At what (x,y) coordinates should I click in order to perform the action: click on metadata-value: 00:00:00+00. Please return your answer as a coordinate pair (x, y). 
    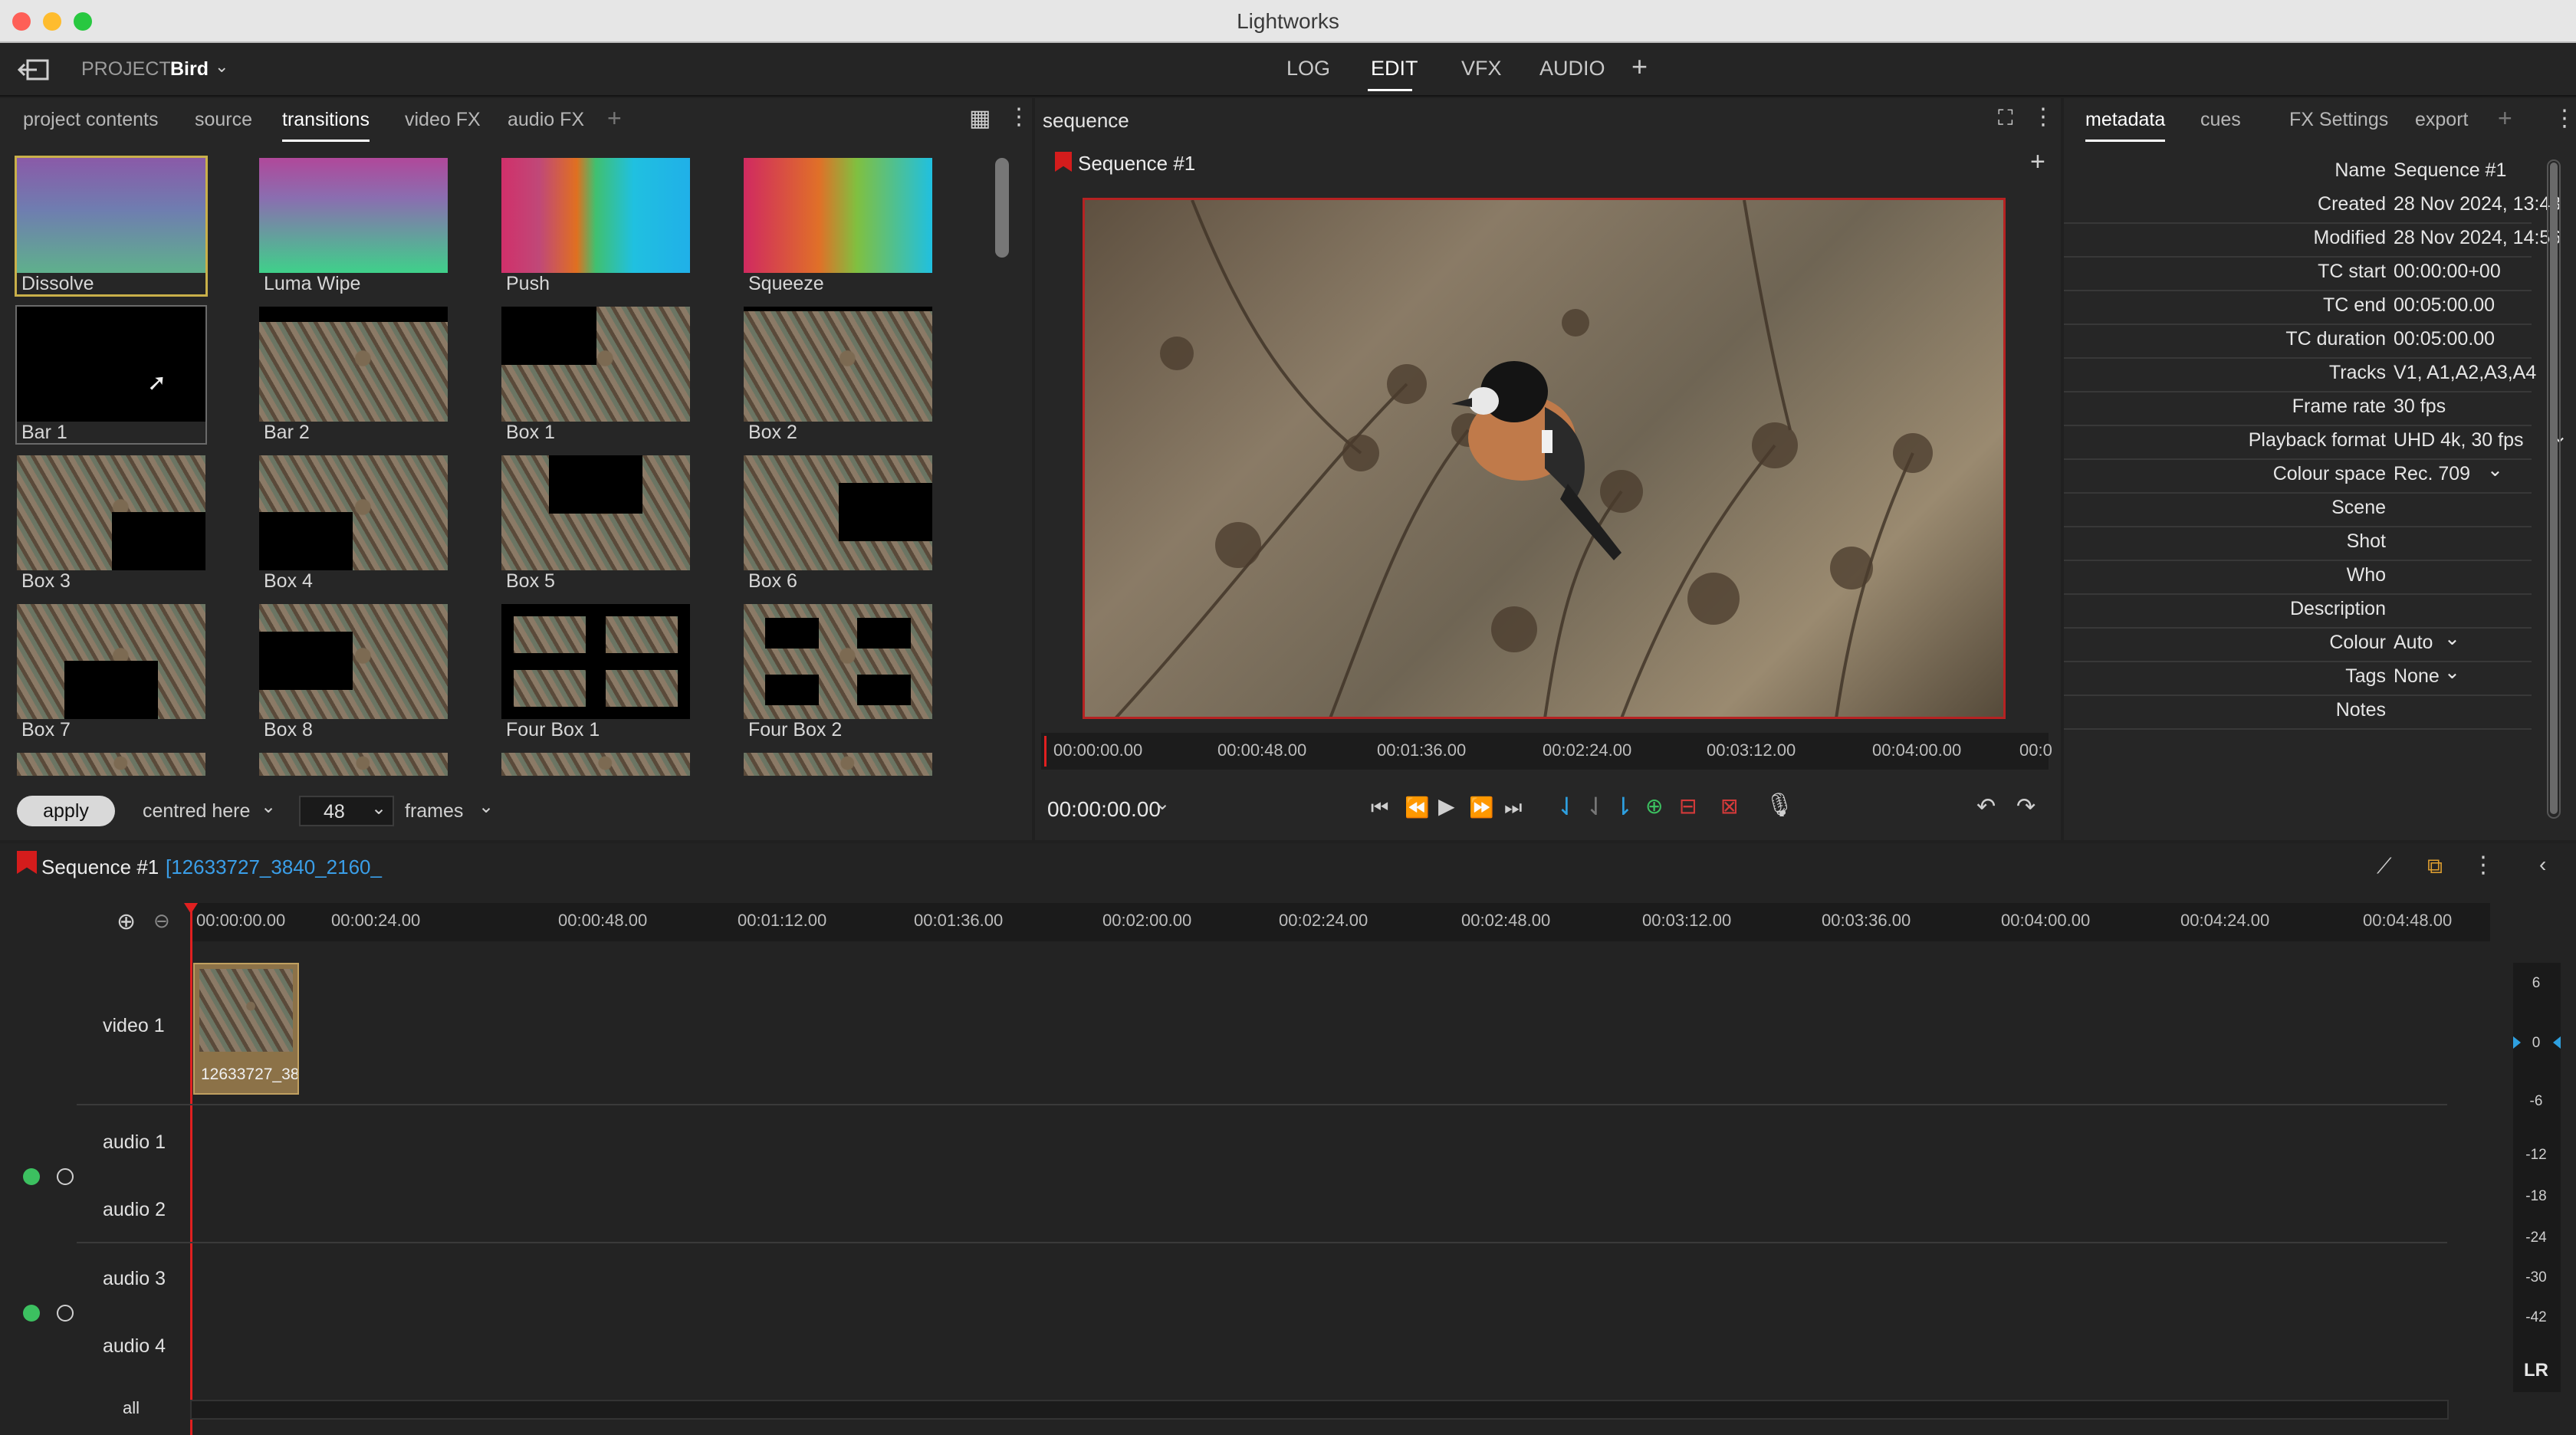
    Looking at the image, I should click on (2447, 272).